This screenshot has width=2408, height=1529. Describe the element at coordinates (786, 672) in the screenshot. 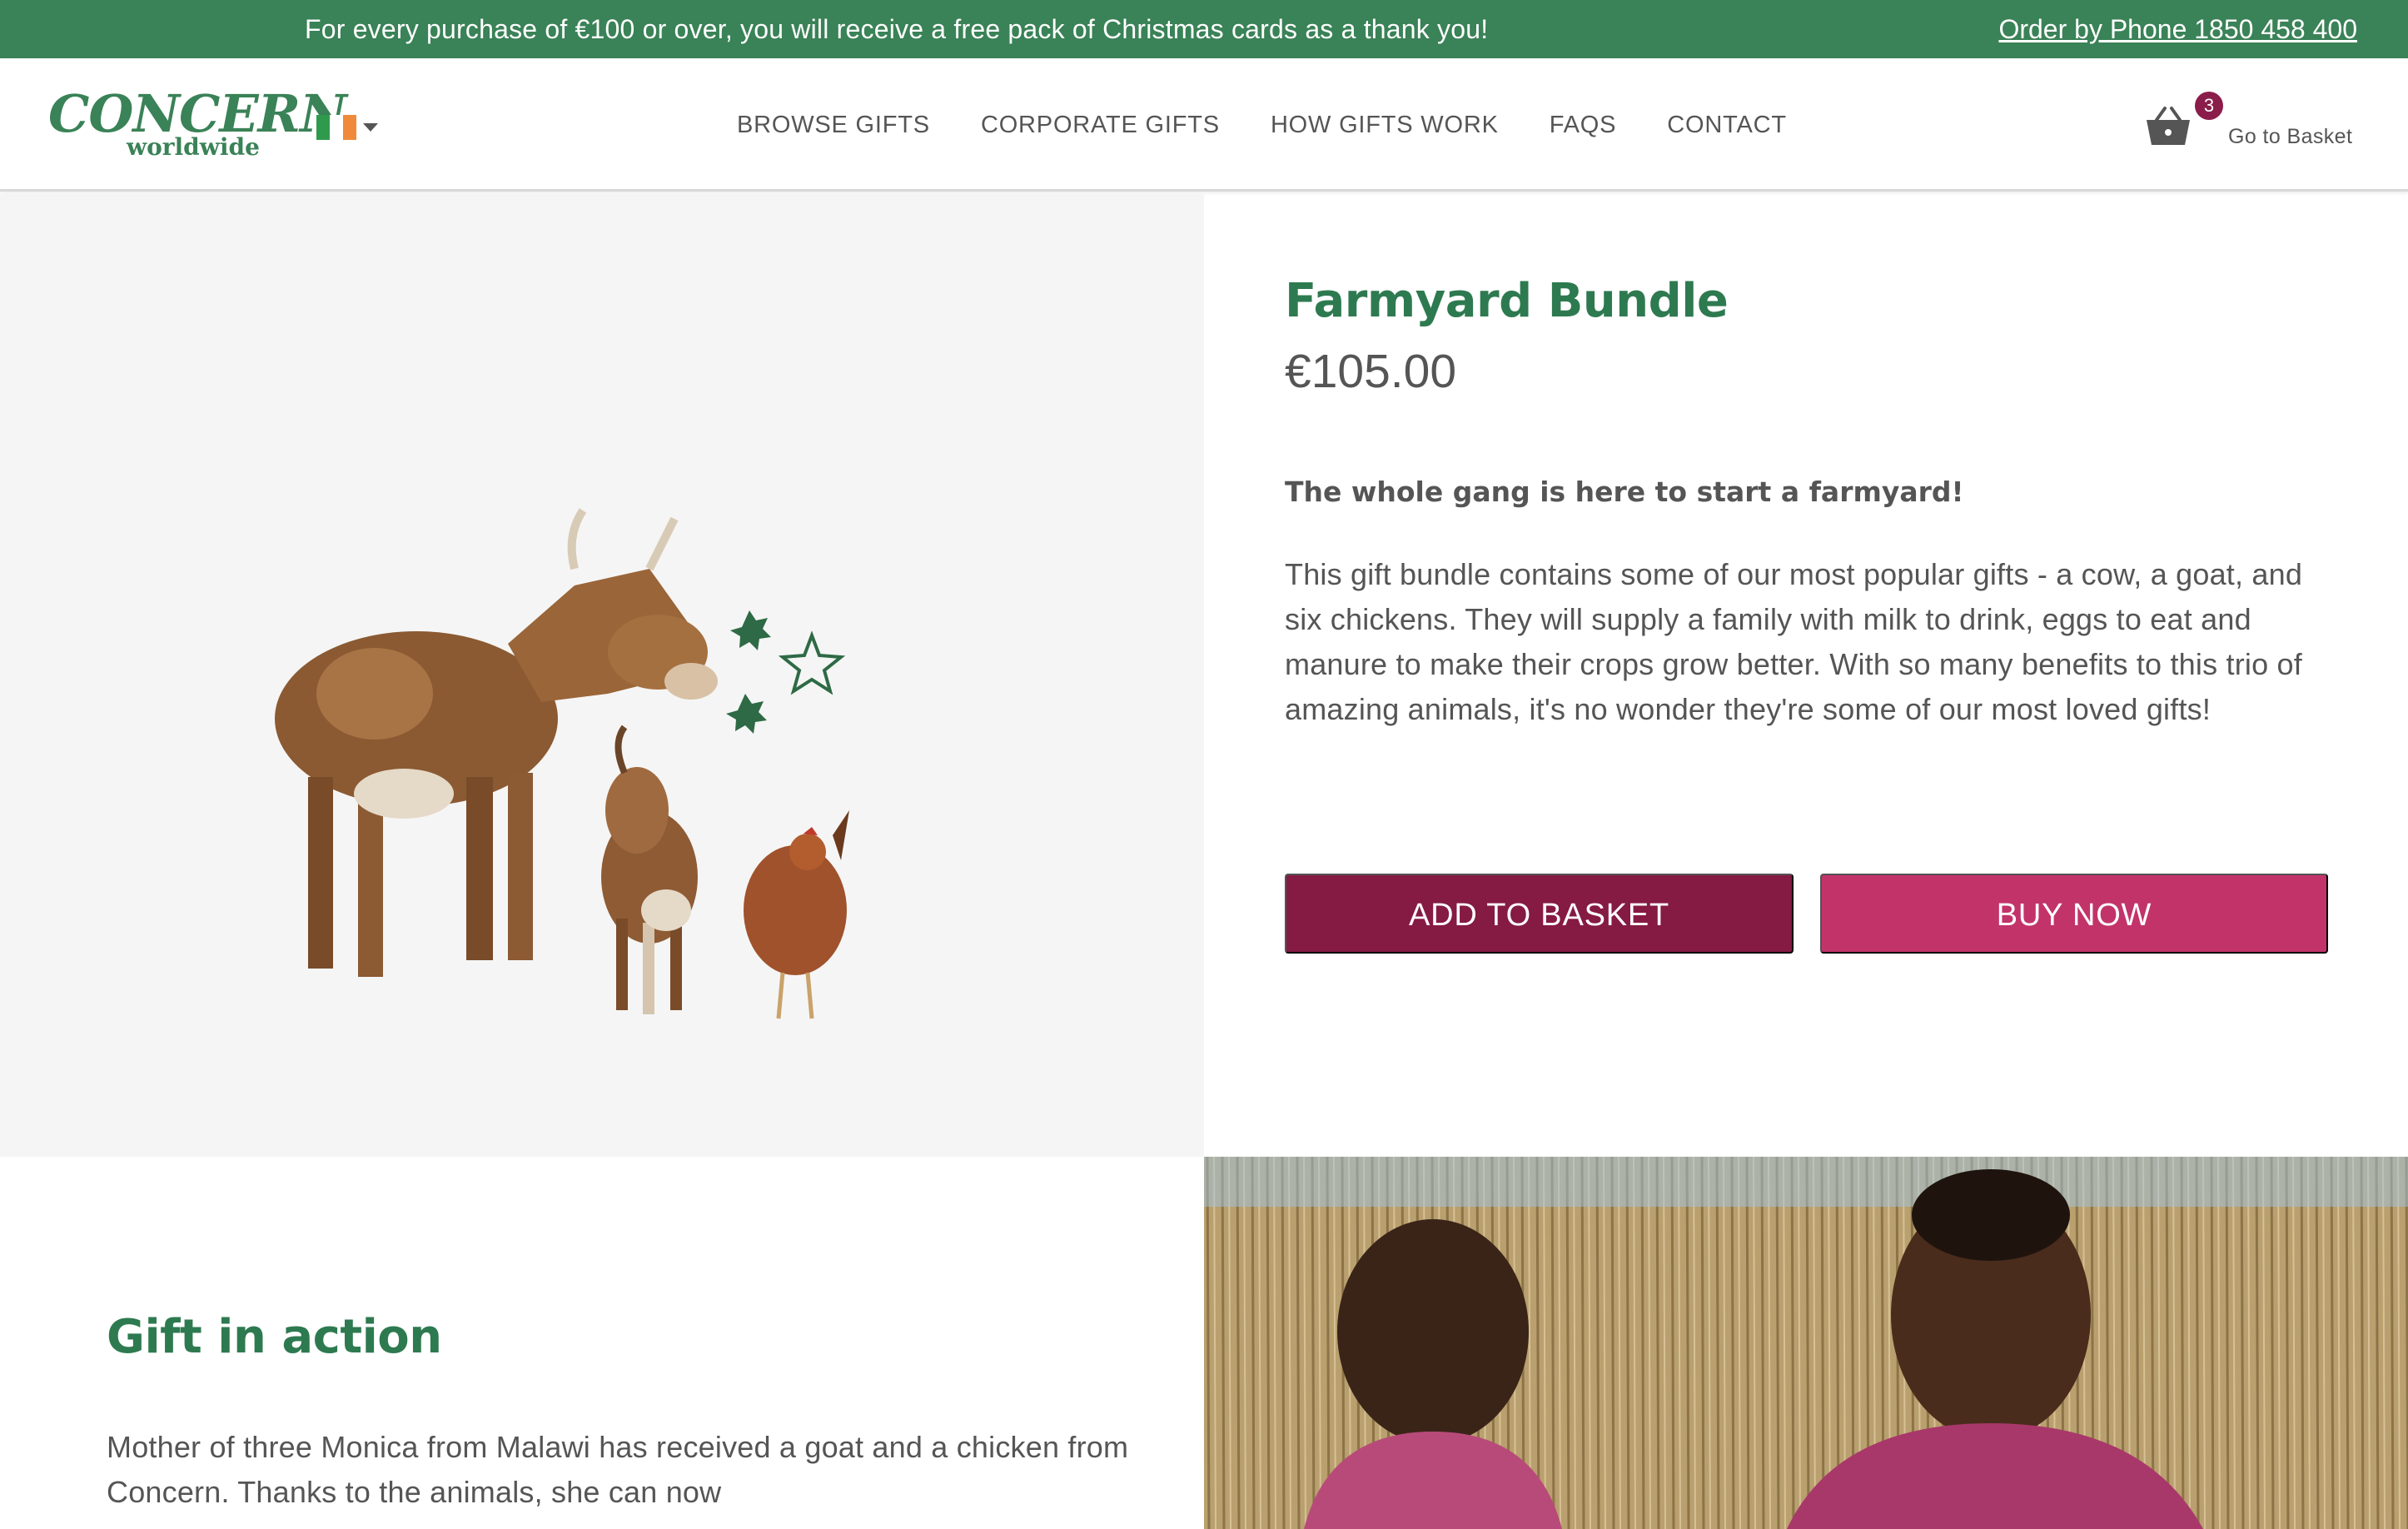

I see `decorative-stars` at that location.